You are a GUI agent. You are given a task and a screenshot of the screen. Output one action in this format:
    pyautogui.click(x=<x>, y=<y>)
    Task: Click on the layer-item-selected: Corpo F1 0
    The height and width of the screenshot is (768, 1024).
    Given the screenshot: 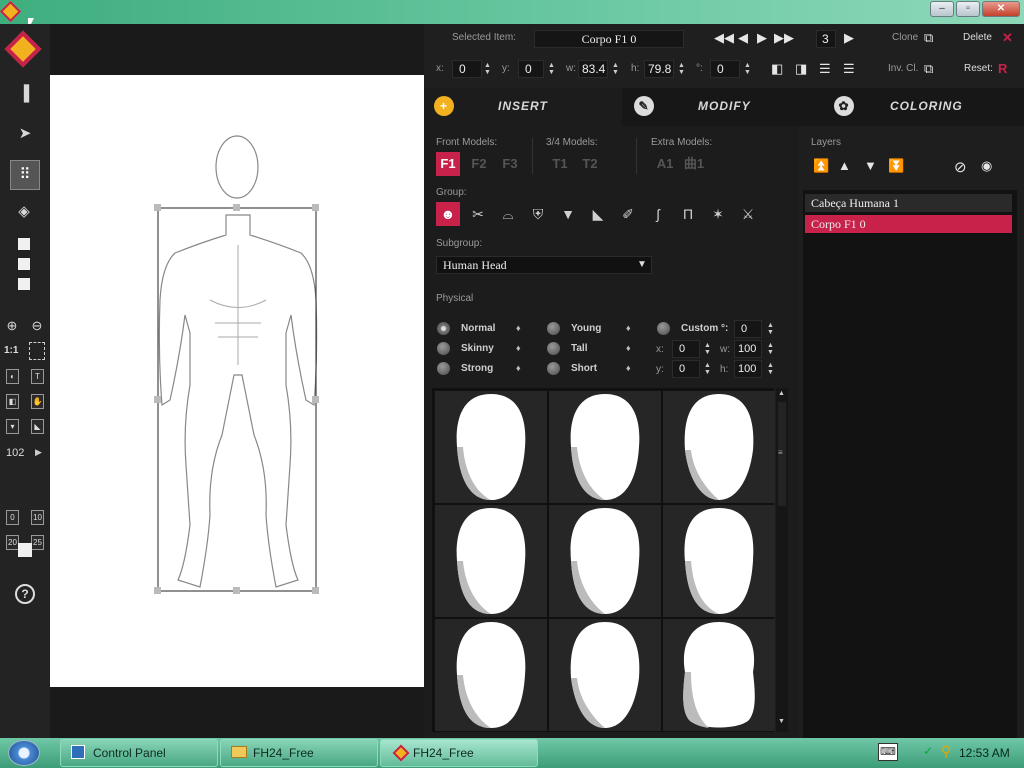 What is the action you would take?
    pyautogui.click(x=908, y=224)
    